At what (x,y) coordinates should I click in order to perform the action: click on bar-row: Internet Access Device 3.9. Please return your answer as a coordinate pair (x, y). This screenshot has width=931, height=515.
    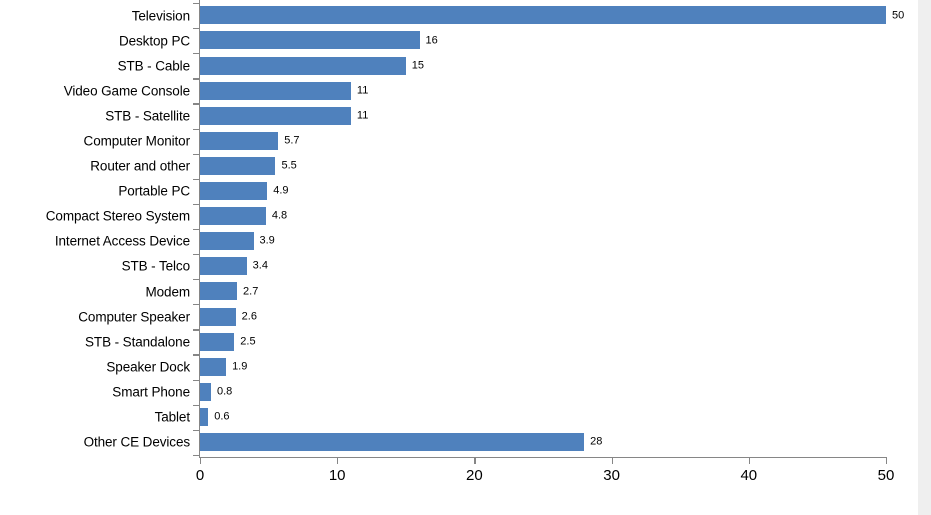
    Looking at the image, I should click on (465, 241).